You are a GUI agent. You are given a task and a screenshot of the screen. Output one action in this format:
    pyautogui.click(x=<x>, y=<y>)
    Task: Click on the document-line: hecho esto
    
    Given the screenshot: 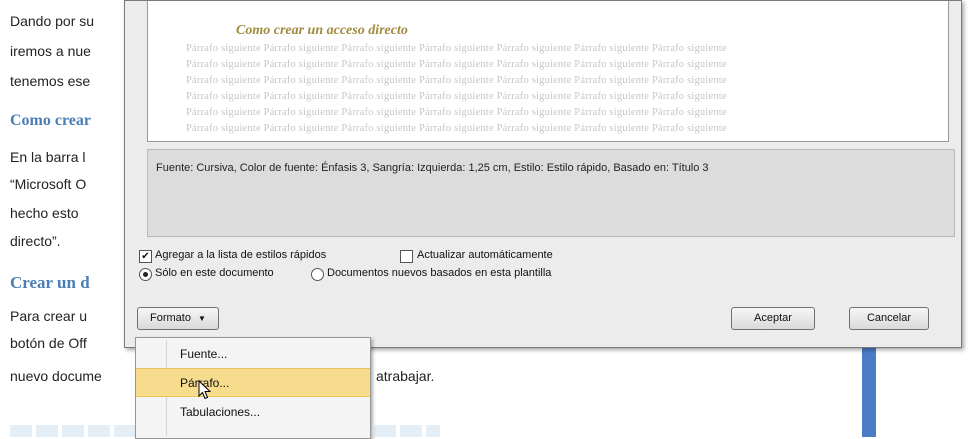 What is the action you would take?
    pyautogui.click(x=44, y=213)
    